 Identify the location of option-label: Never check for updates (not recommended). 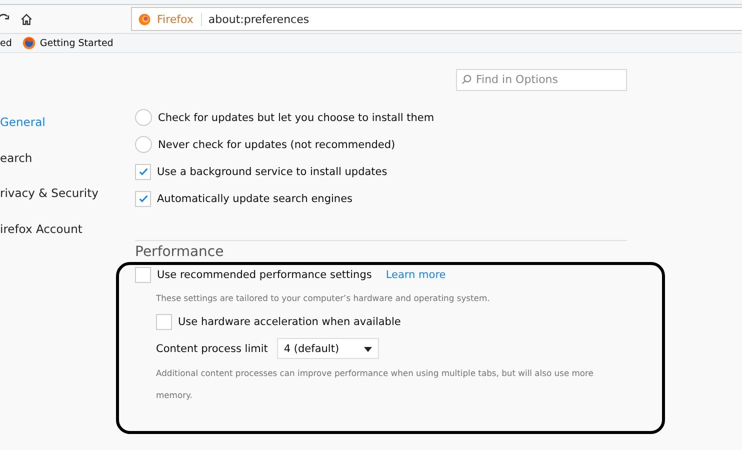
(277, 144).